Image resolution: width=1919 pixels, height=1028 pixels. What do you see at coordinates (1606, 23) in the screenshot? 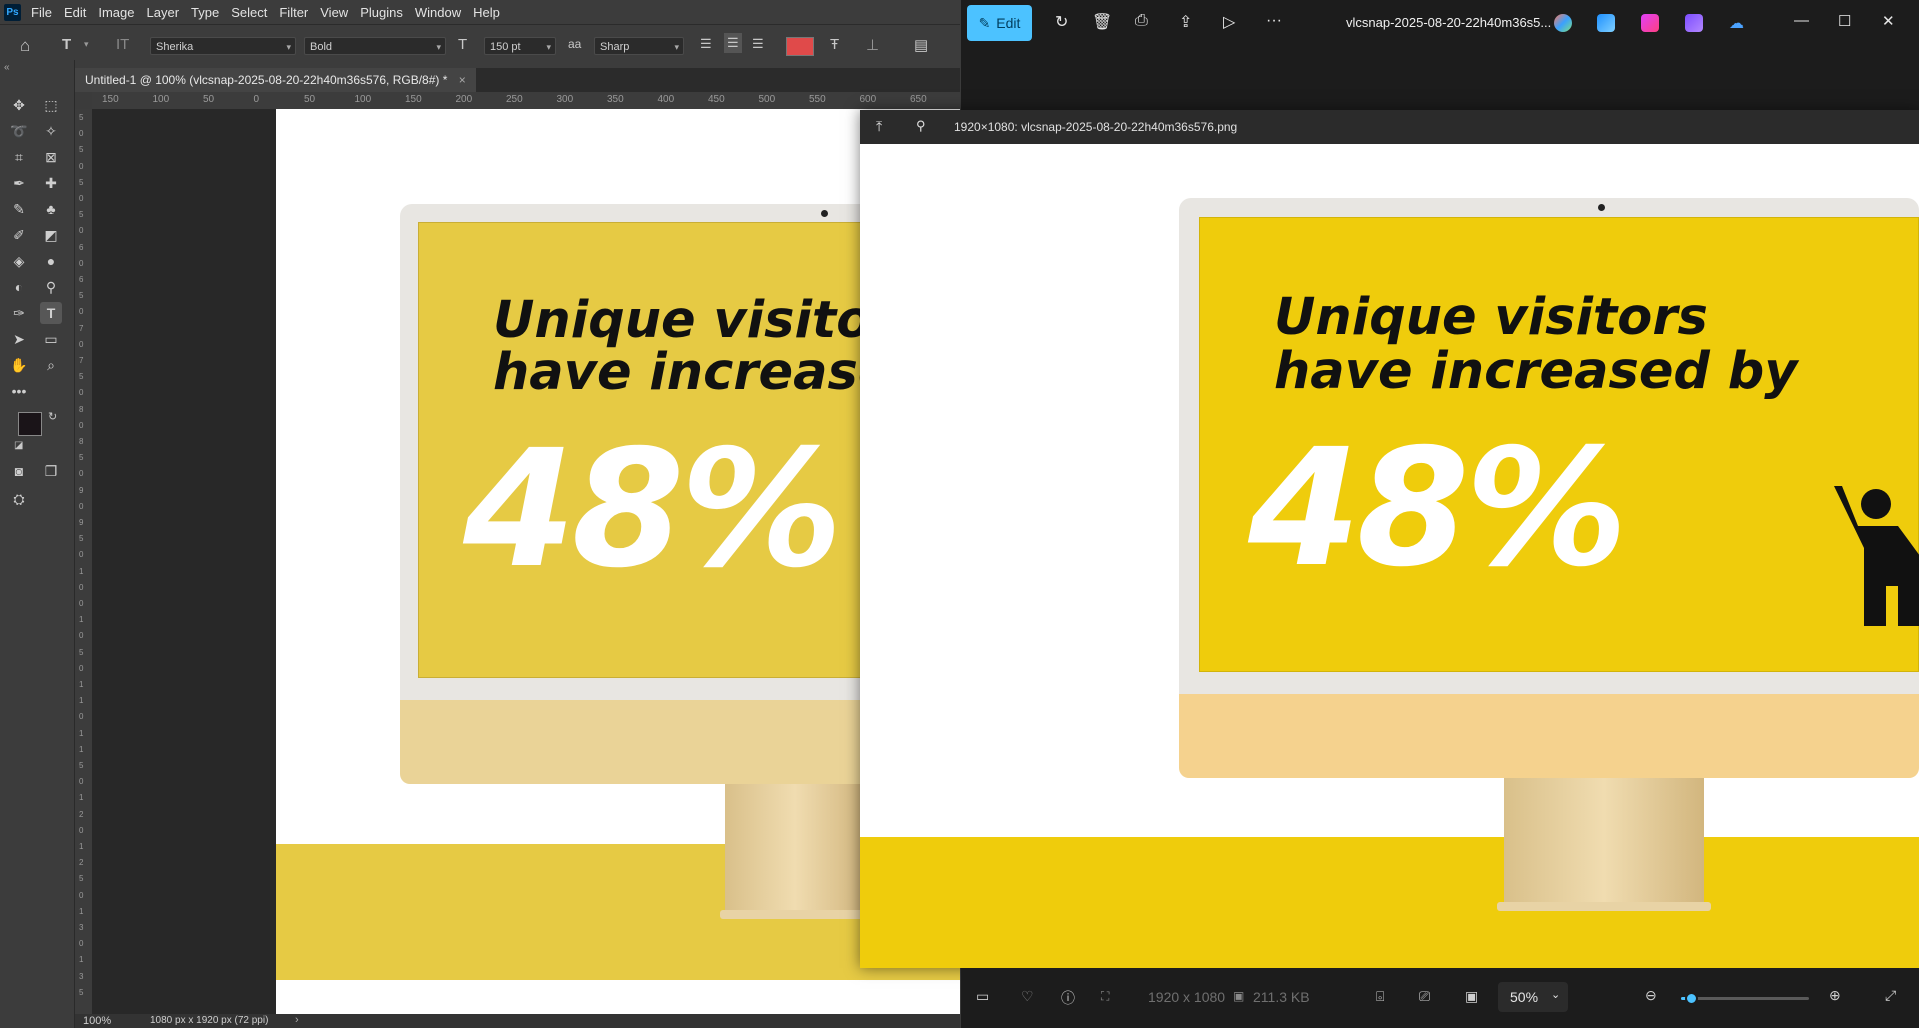
I see `designer-icon` at bounding box center [1606, 23].